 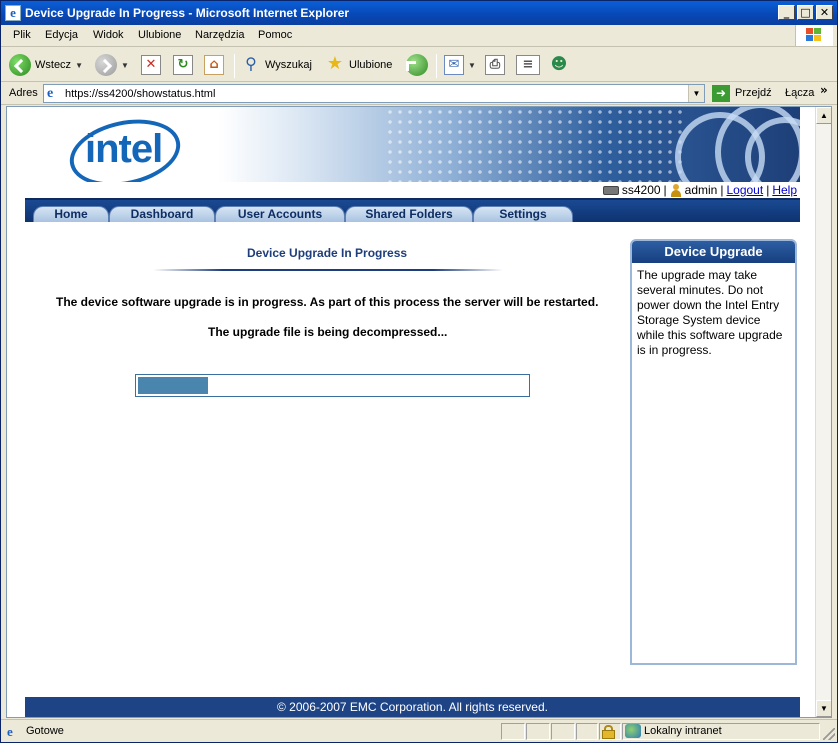 I want to click on security-zone: Lokalny intranet, so click(x=683, y=731).